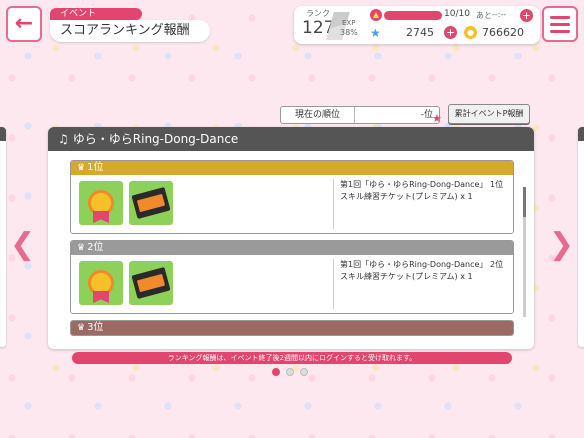  I want to click on reward-rank-label: 3位, so click(95, 327).